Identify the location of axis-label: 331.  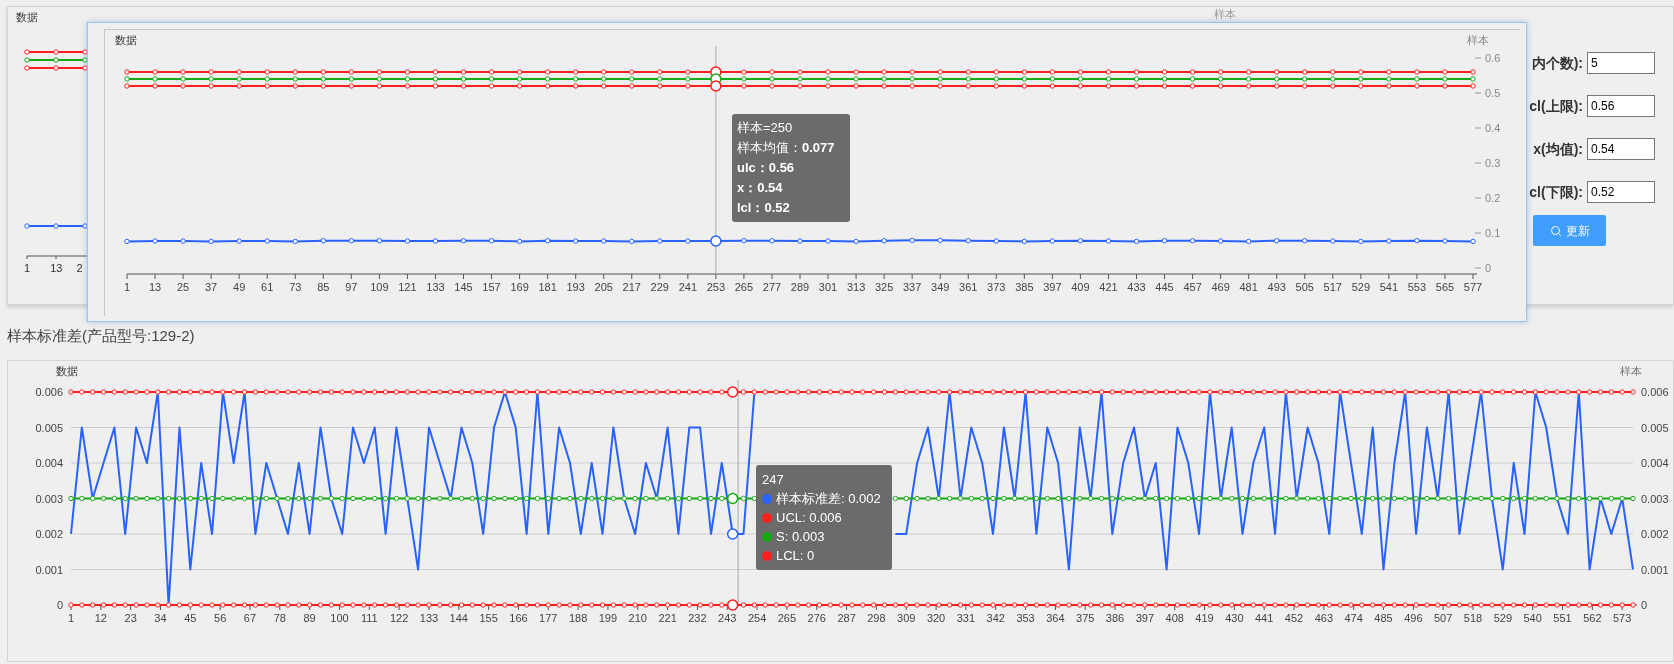
(966, 618).